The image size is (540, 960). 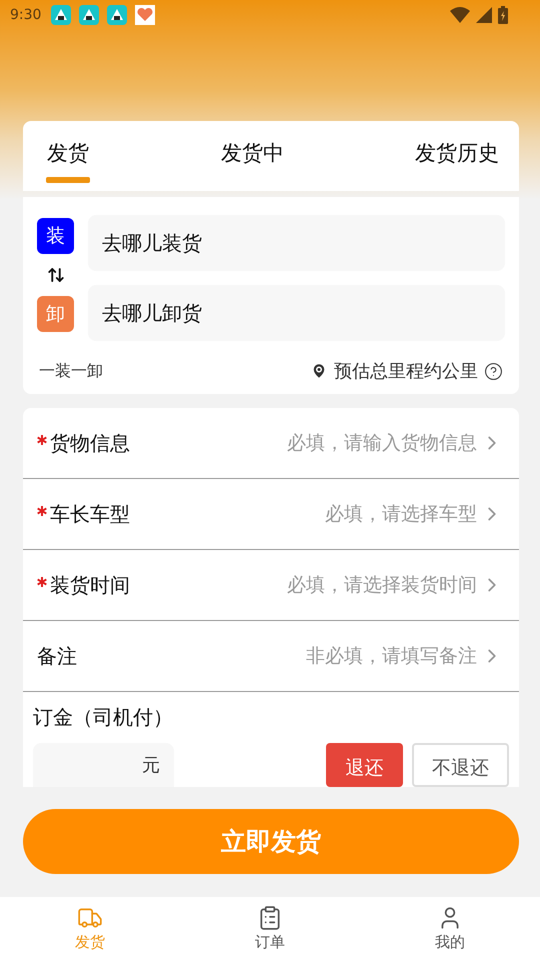 What do you see at coordinates (68, 156) in the screenshot?
I see `tab: 发货` at bounding box center [68, 156].